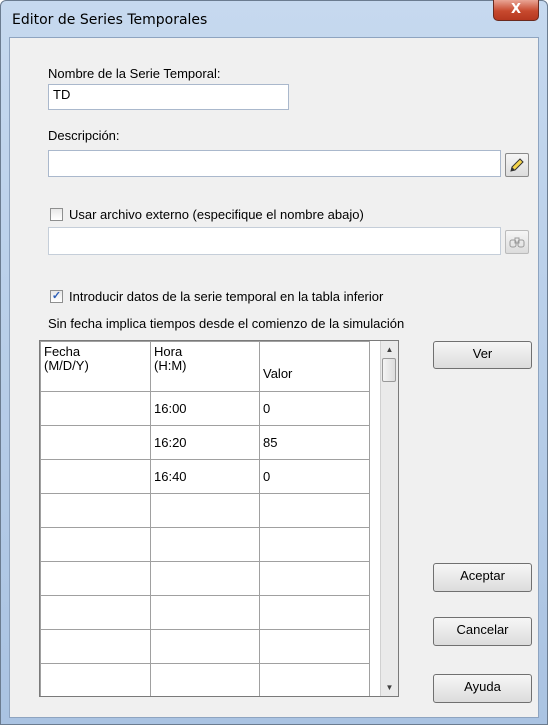  Describe the element at coordinates (482, 631) in the screenshot. I see `cancel-button: Cancelar` at that location.